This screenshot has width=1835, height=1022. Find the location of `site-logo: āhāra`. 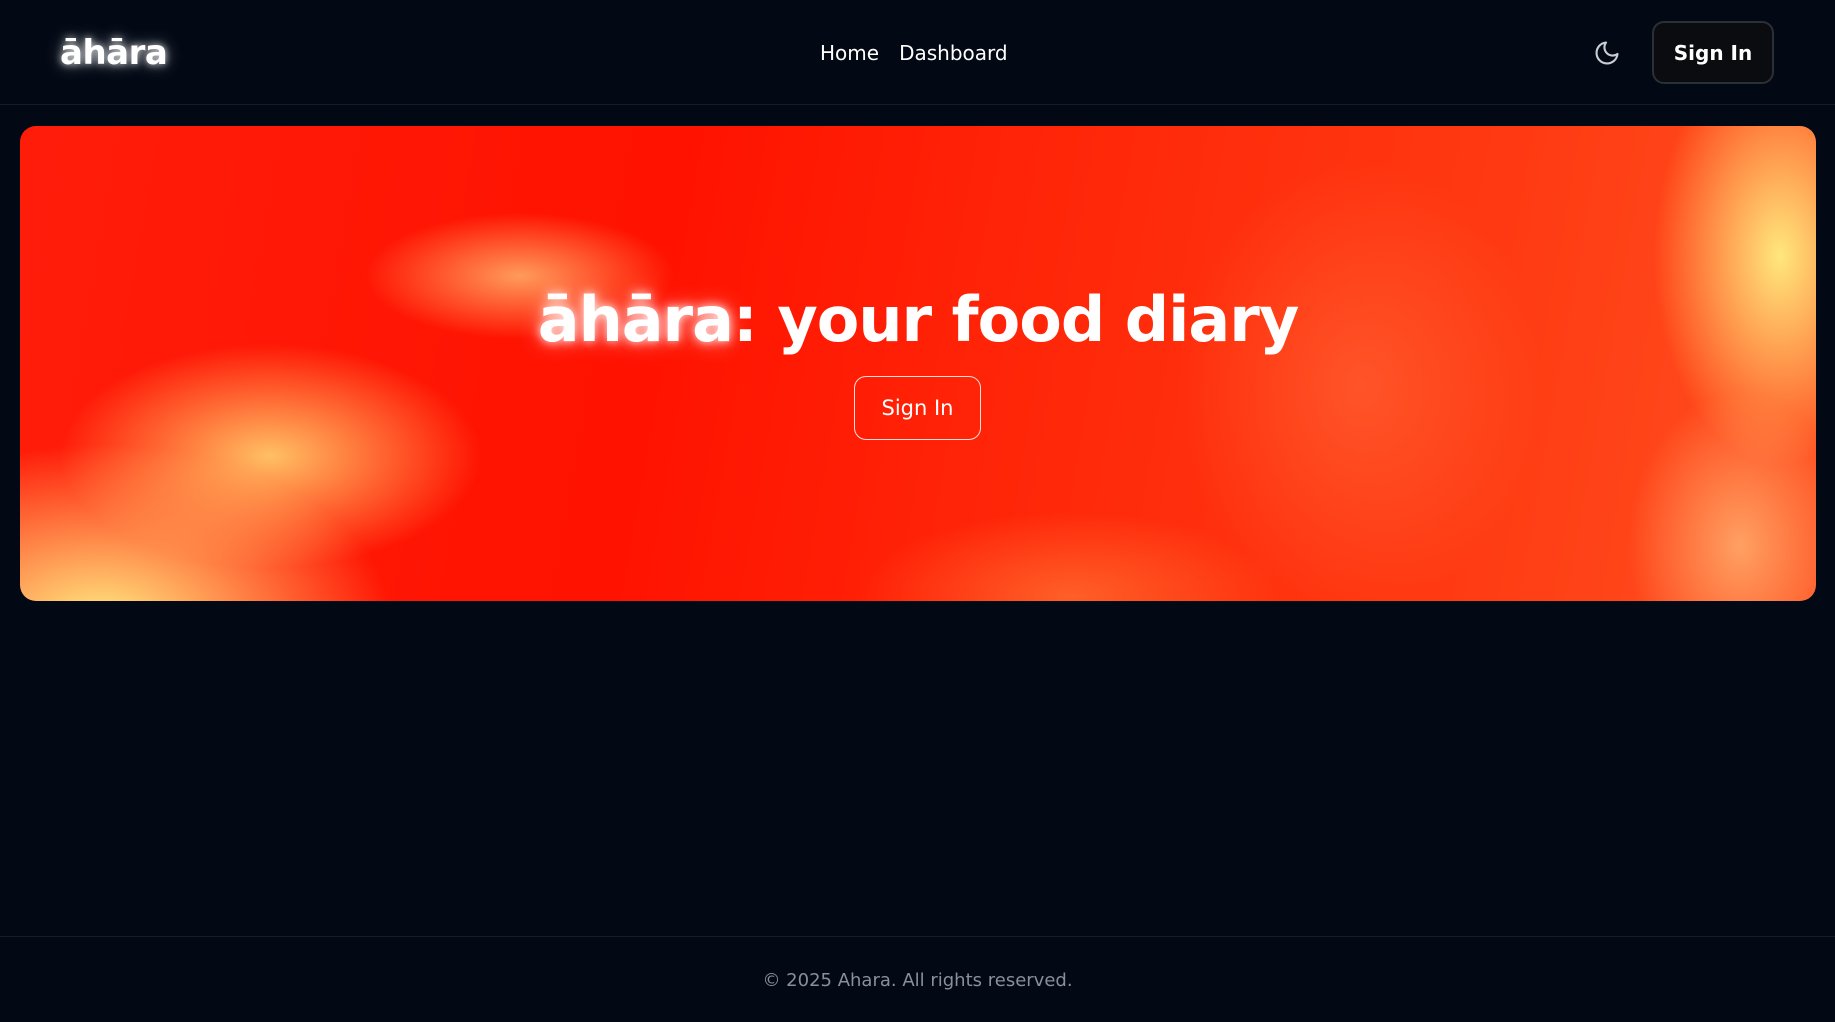

site-logo: āhāra is located at coordinates (114, 53).